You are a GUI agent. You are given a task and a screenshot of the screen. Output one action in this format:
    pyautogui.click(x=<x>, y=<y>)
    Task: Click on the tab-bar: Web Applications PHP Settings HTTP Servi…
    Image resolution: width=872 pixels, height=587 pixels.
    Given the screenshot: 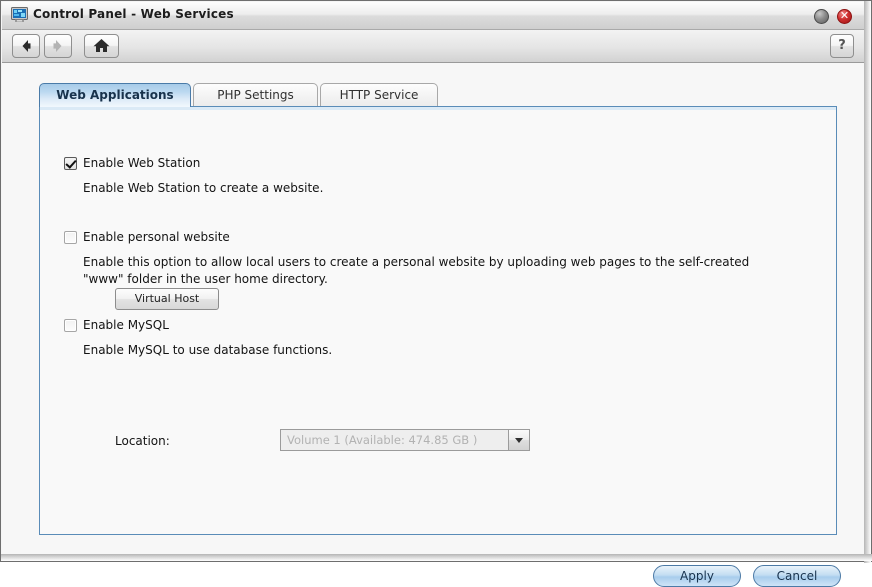 What is the action you would take?
    pyautogui.click(x=438, y=95)
    